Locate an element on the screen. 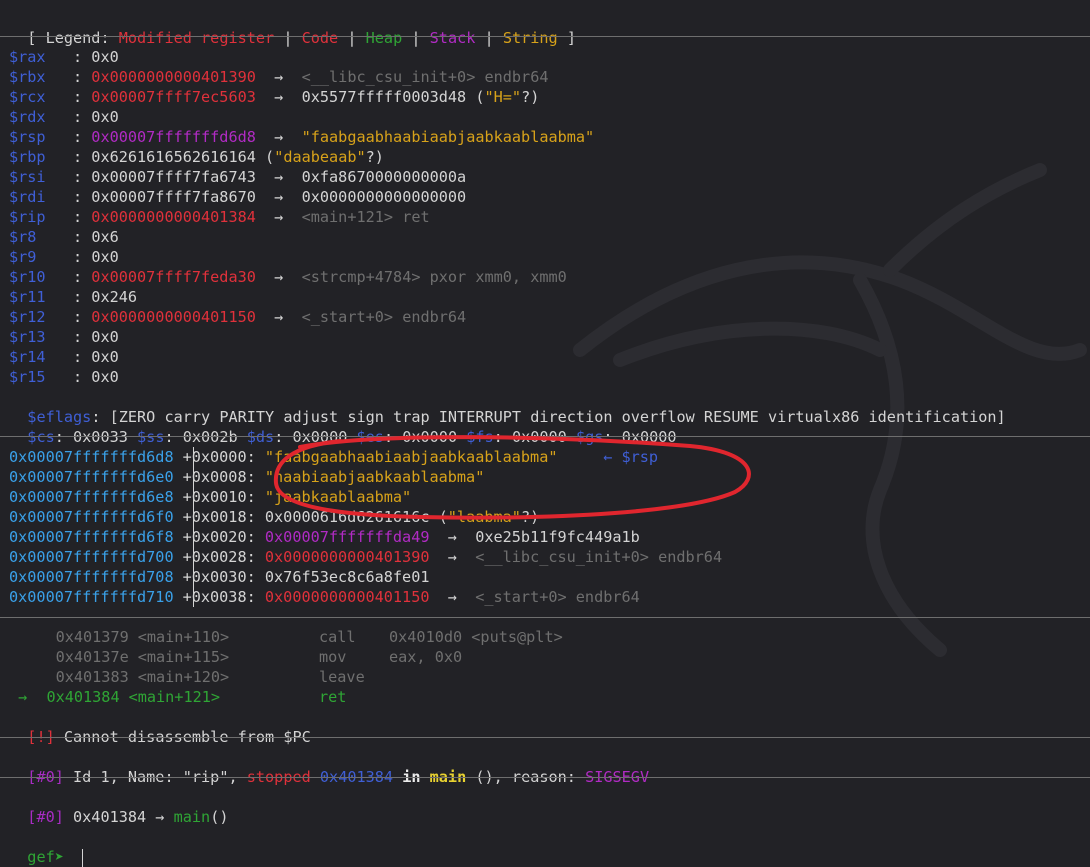  register-row: $r8 : 0x6 is located at coordinates (64, 237).